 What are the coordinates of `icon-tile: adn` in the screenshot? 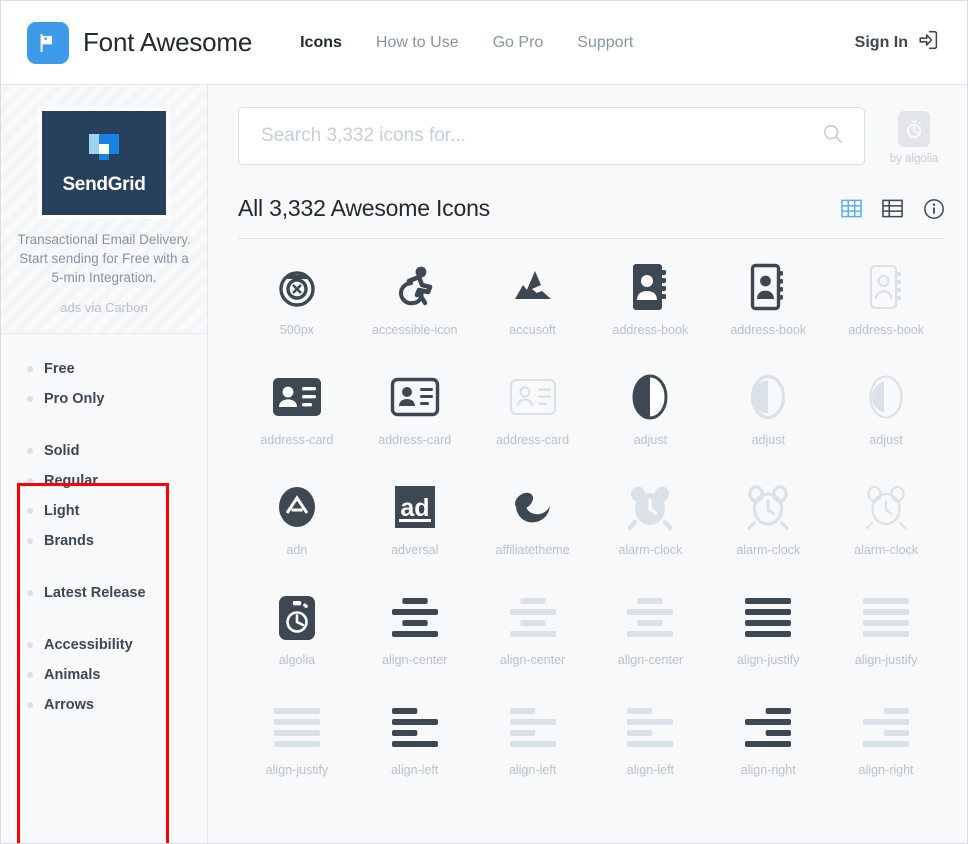 It's located at (297, 518).